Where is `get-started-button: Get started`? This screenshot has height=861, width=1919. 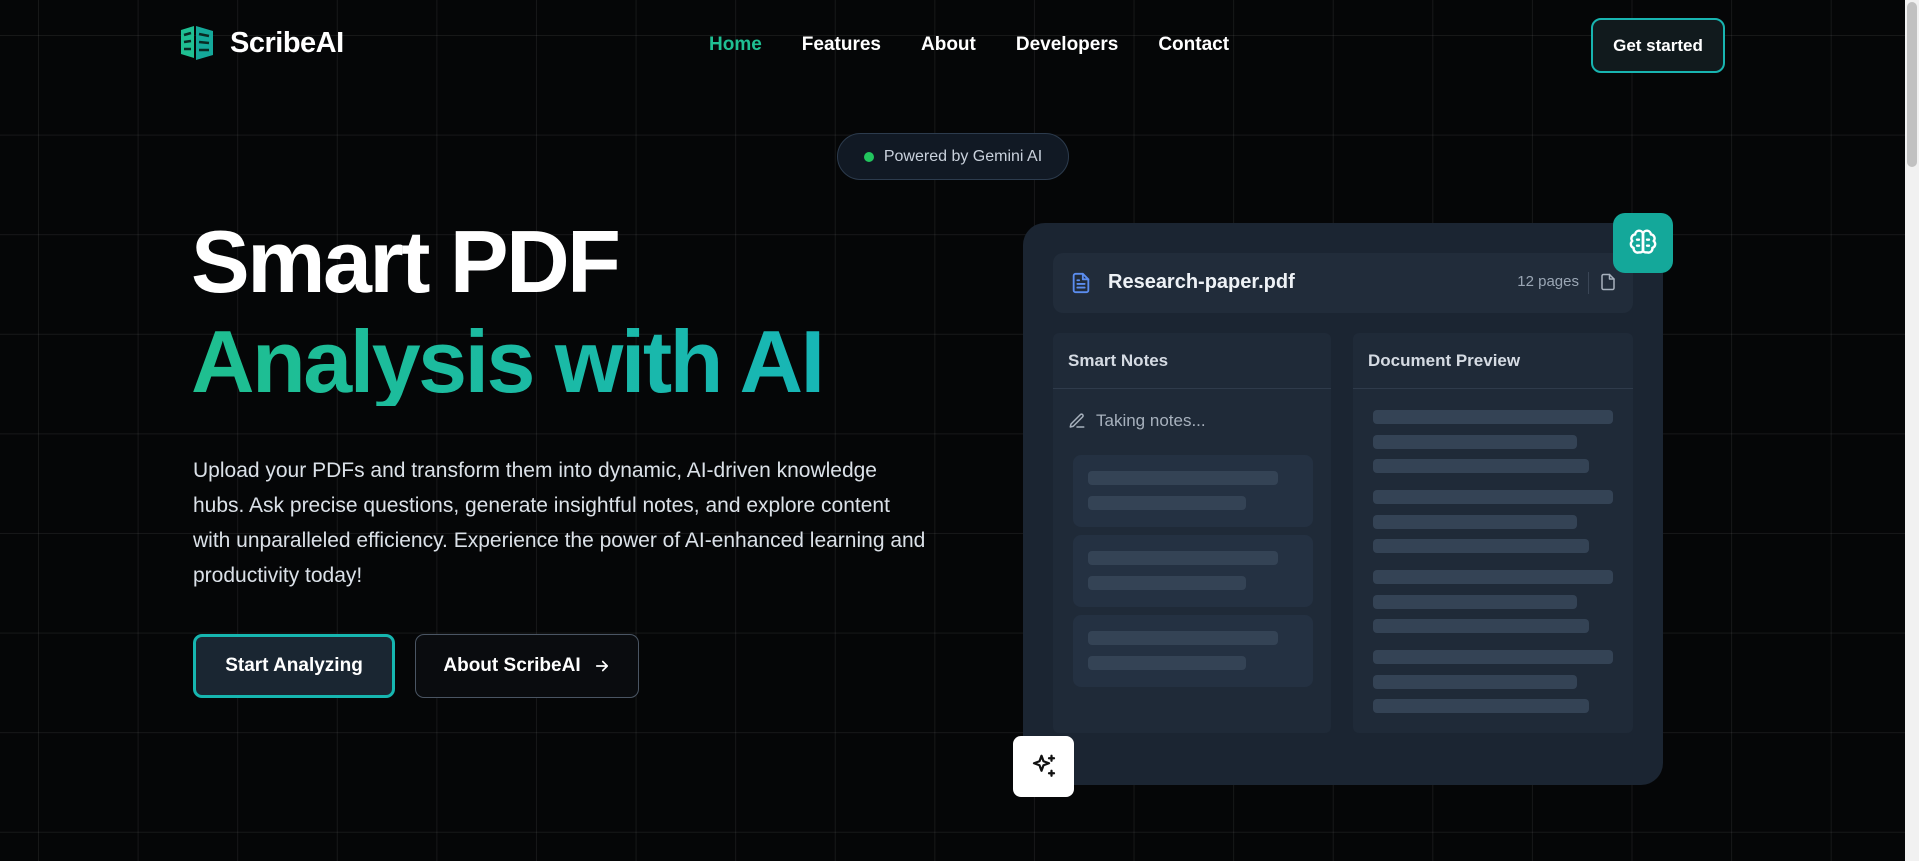 get-started-button: Get started is located at coordinates (1658, 45).